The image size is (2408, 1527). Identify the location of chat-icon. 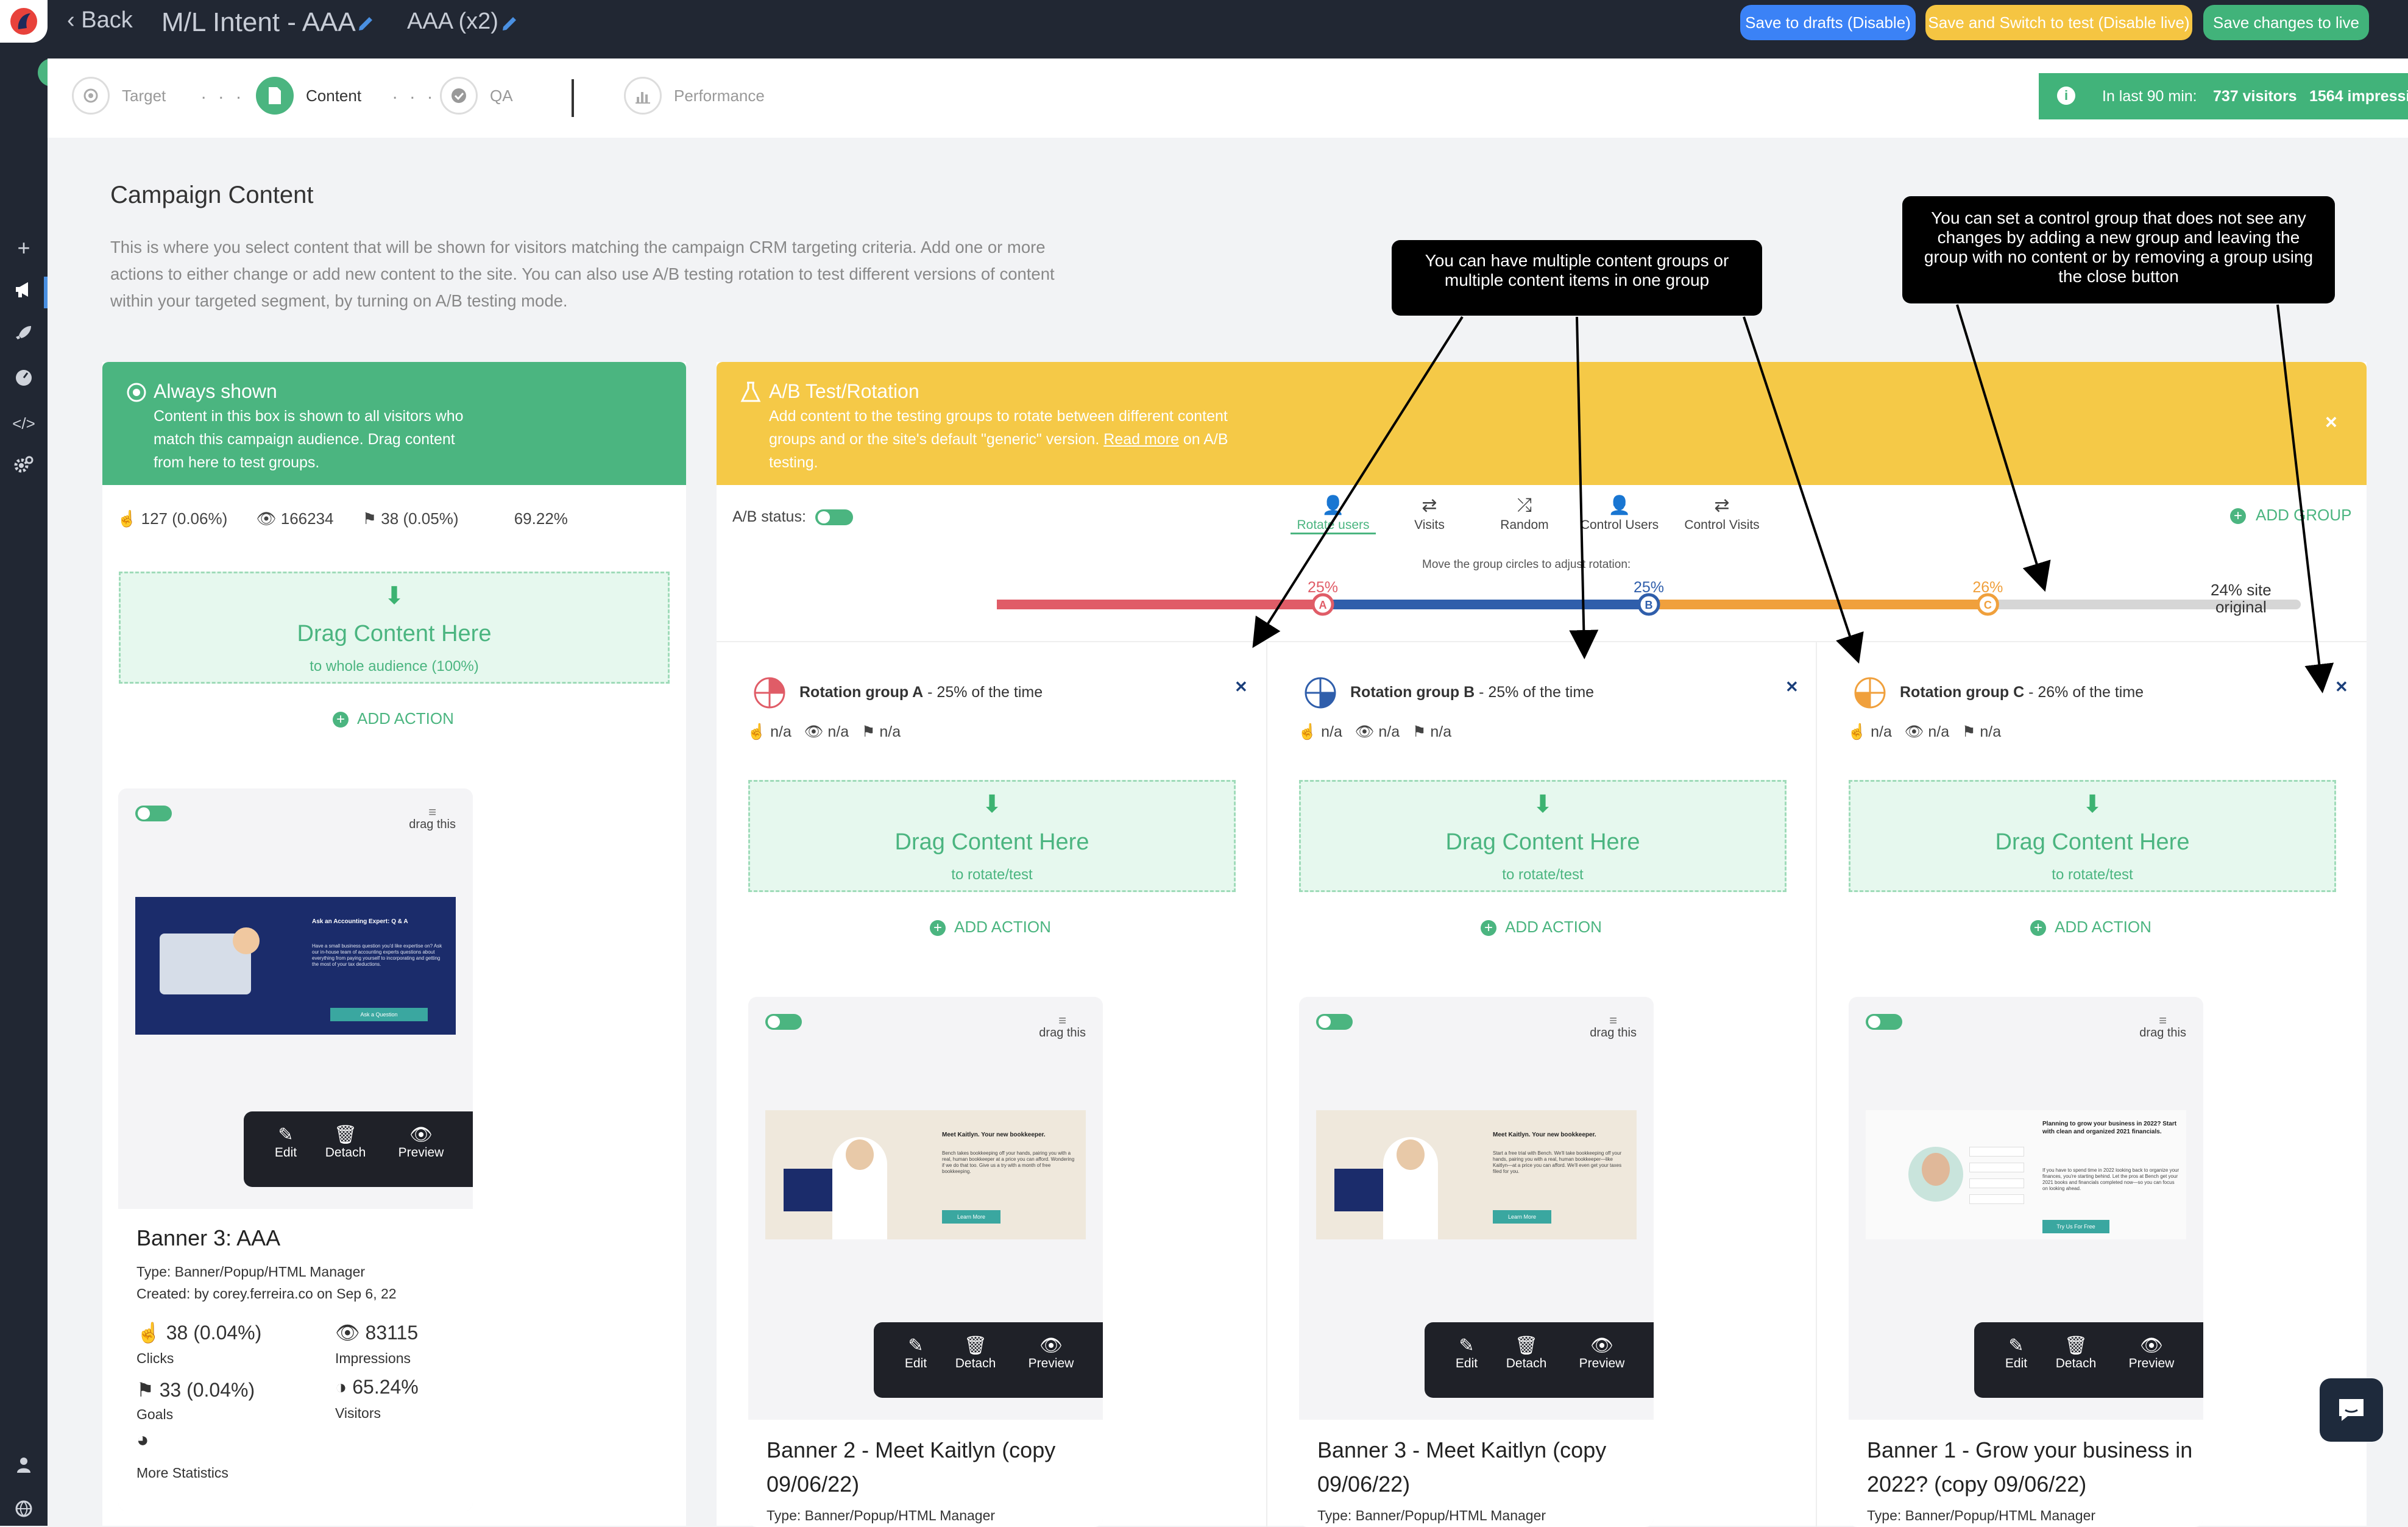
(2352, 1410).